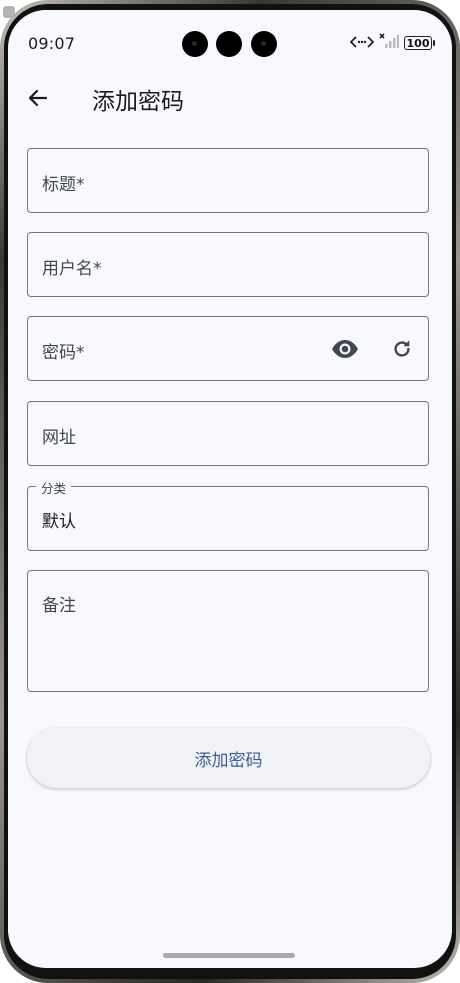 The image size is (460, 983). I want to click on notes-field: 备注, so click(228, 631).